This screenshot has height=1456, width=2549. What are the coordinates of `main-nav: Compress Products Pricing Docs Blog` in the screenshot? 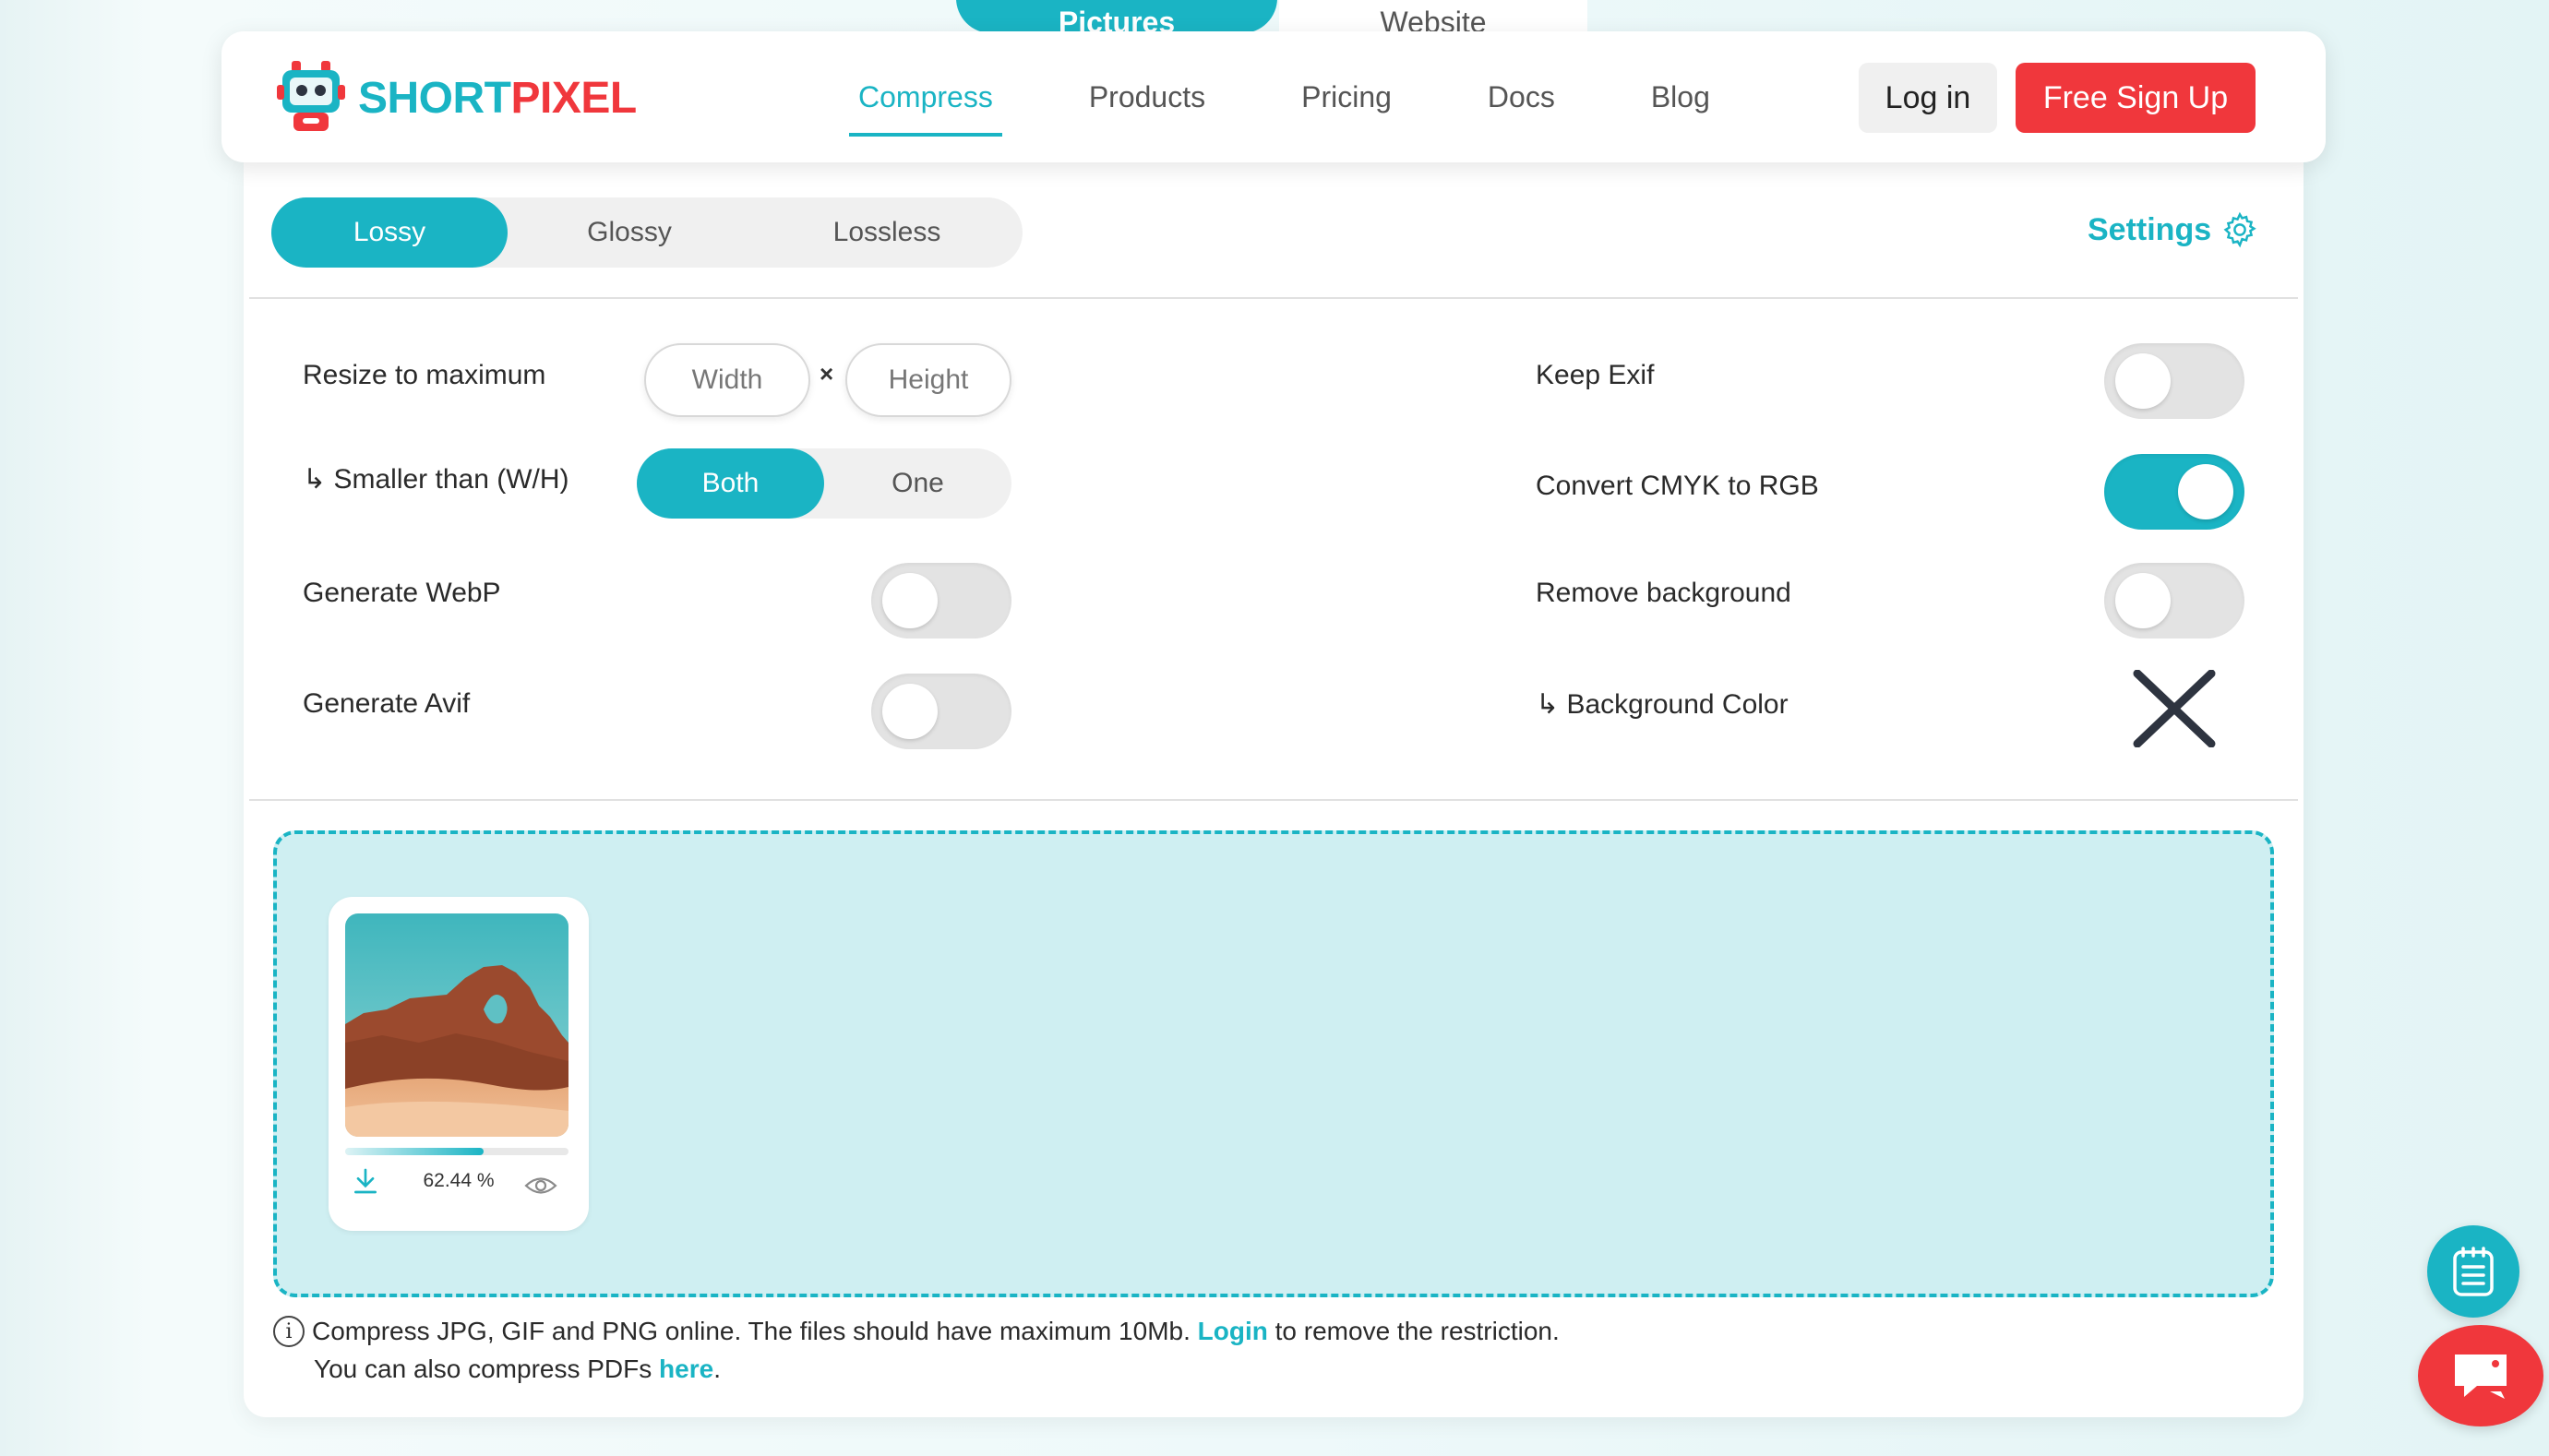 It's located at (1323, 96).